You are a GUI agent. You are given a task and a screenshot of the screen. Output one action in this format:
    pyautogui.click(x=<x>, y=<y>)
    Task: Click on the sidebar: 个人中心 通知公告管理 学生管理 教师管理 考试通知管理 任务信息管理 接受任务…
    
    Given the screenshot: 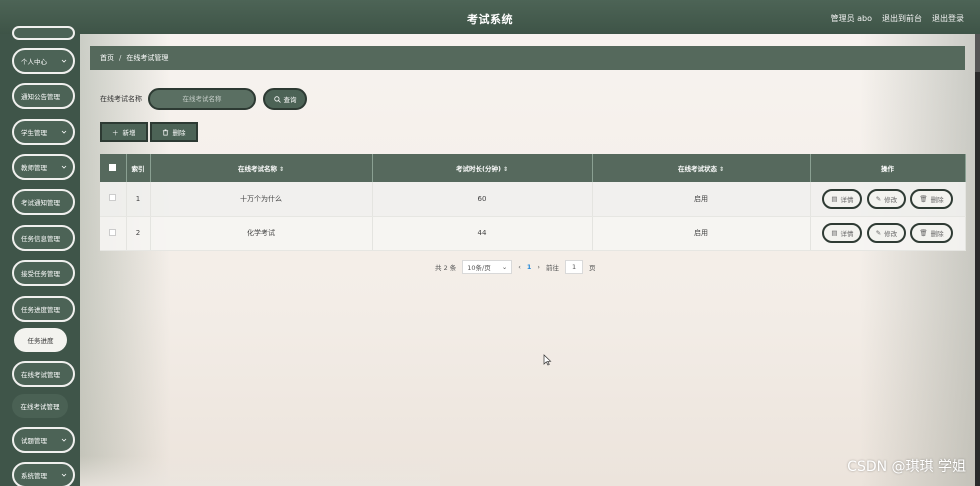 What is the action you would take?
    pyautogui.click(x=40, y=256)
    